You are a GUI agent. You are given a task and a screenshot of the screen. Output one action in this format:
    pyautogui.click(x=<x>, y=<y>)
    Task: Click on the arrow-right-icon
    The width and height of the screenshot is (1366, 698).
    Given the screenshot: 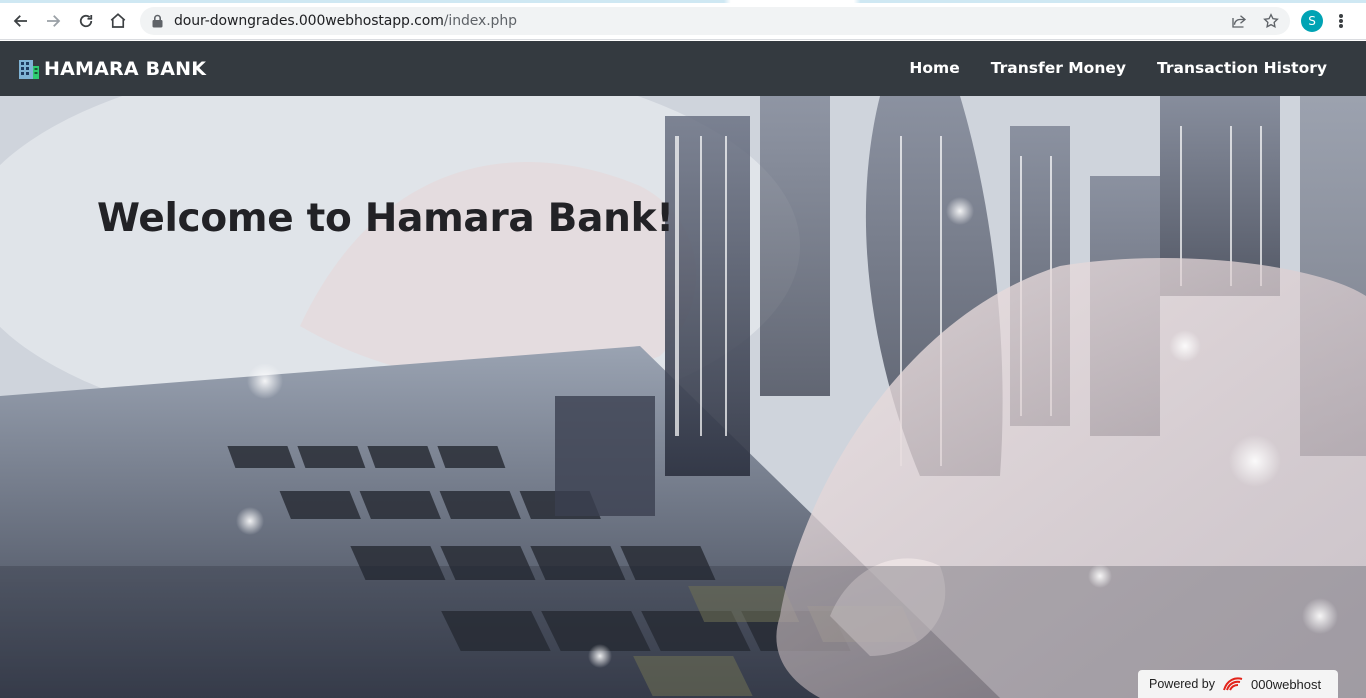 What is the action you would take?
    pyautogui.click(x=54, y=21)
    